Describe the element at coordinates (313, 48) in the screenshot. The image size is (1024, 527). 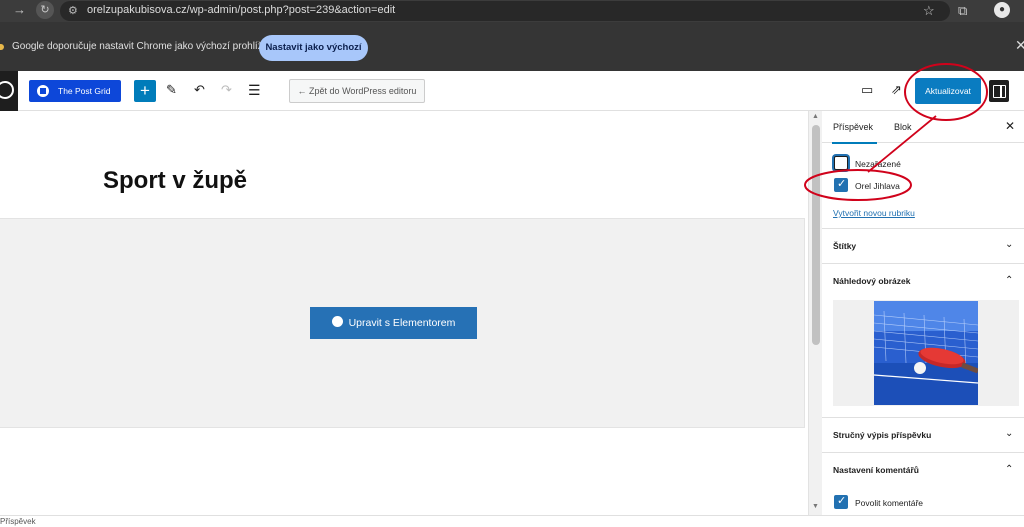
I see `set-default-button: Nastavit jako výchozí` at that location.